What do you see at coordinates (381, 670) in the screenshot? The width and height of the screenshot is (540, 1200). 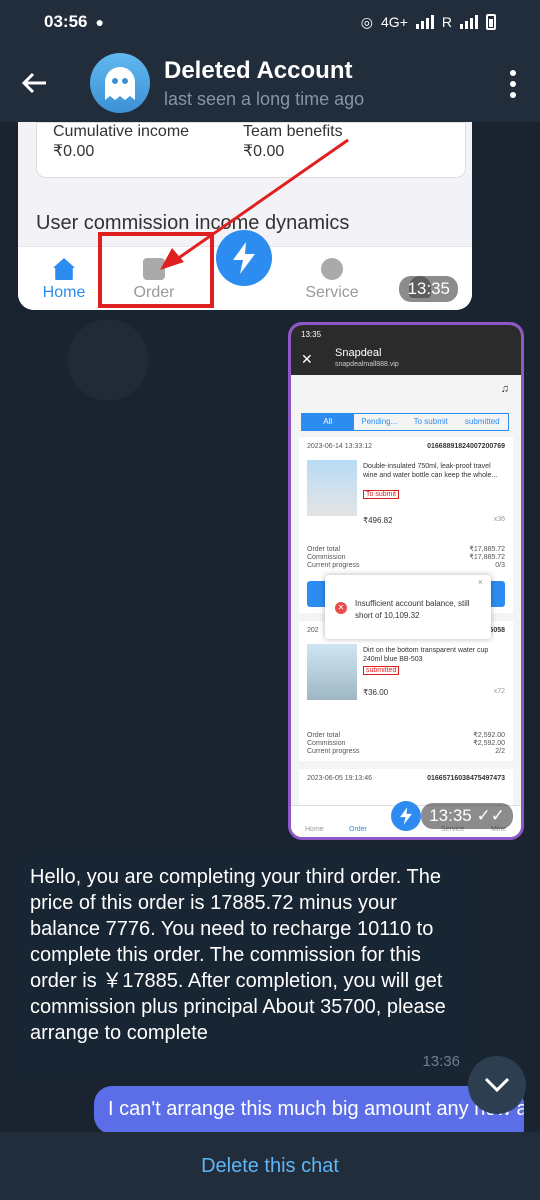 I see `product-2-status-tag: submitted` at bounding box center [381, 670].